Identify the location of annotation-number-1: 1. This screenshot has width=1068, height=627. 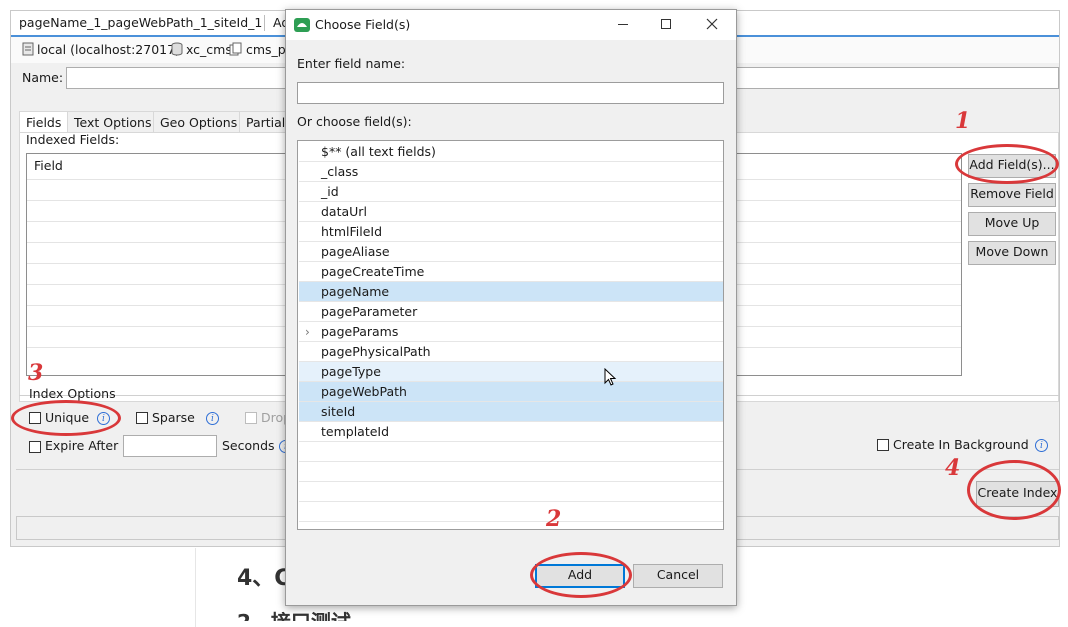
(963, 121).